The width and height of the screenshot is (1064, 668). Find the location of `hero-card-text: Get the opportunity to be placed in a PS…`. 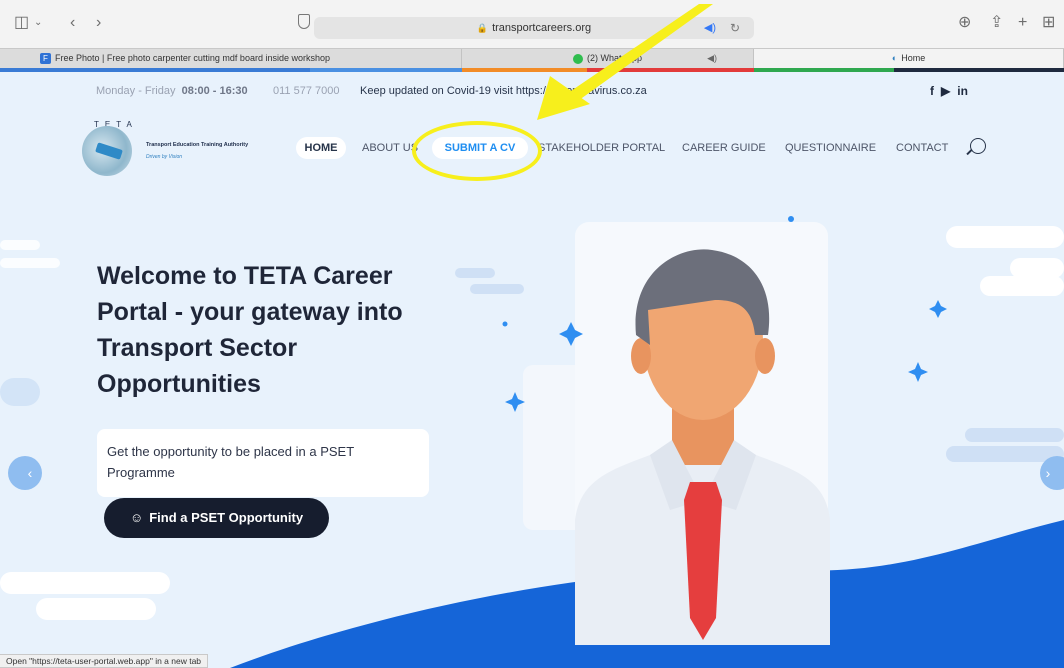

hero-card-text: Get the opportunity to be placed in a PS… is located at coordinates (230, 462).